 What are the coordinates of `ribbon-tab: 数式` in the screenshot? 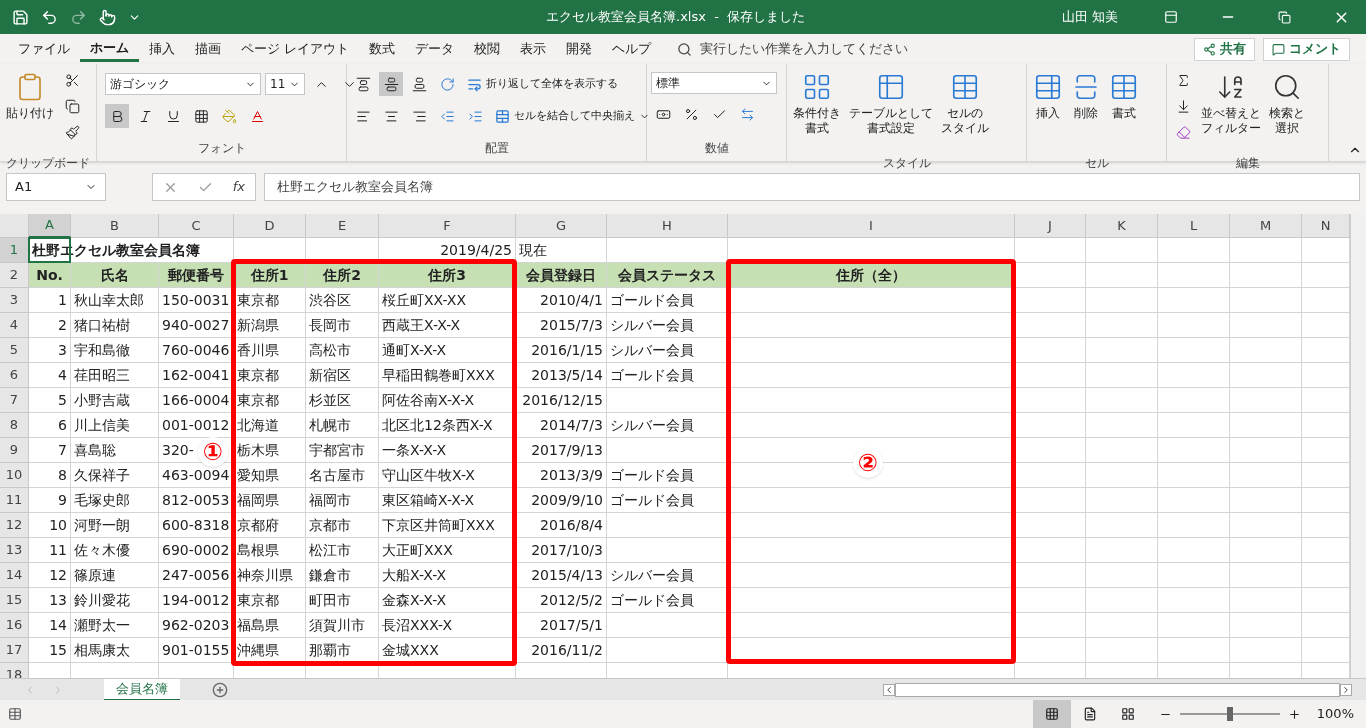 It's located at (382, 49).